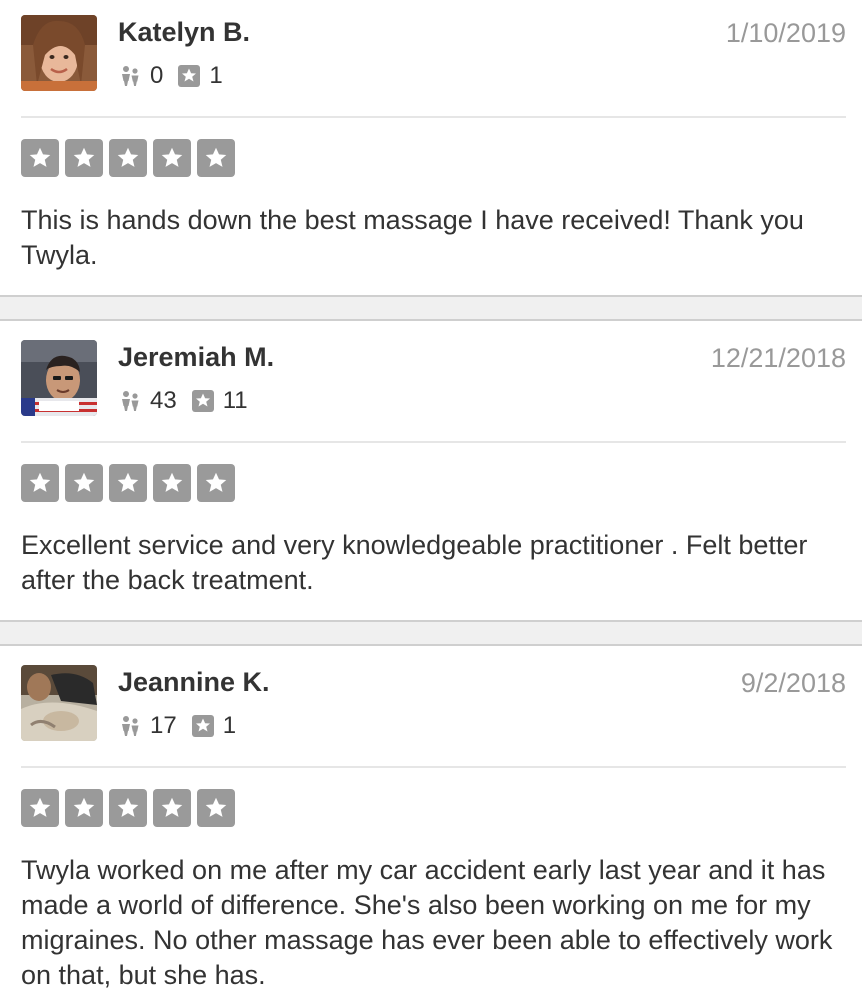 This screenshot has height=1000, width=862. Describe the element at coordinates (778, 358) in the screenshot. I see `review-date: 12/21/2018` at that location.